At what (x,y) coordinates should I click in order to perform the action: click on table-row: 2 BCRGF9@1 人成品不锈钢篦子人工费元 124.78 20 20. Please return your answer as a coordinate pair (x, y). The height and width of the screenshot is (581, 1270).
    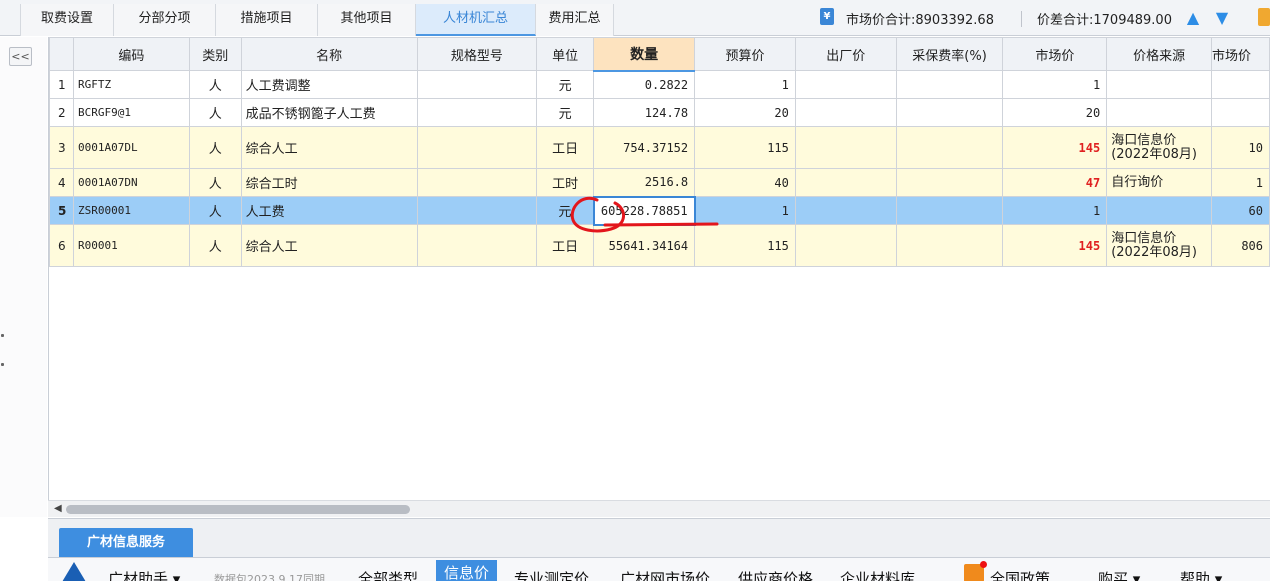
    Looking at the image, I should click on (659, 112).